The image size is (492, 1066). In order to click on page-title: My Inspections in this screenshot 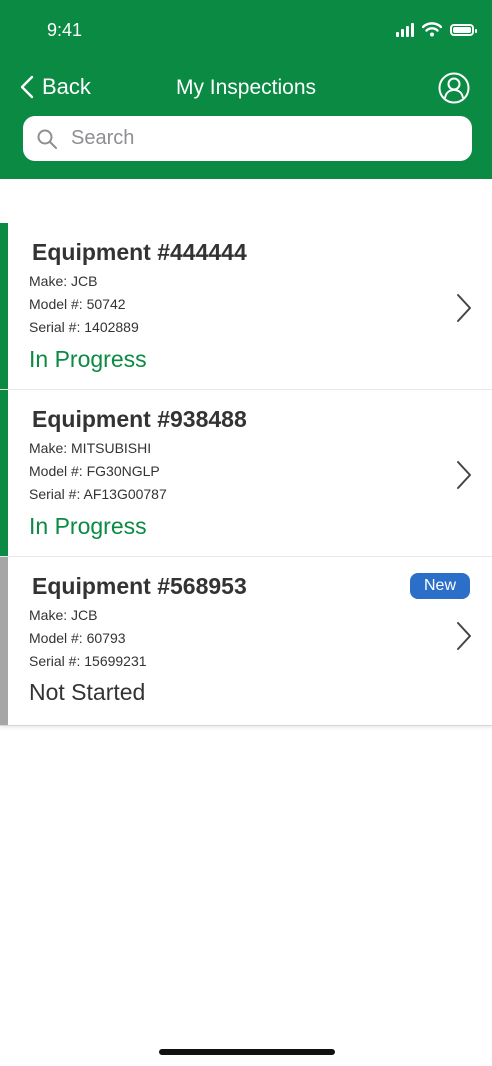, I will do `click(246, 87)`.